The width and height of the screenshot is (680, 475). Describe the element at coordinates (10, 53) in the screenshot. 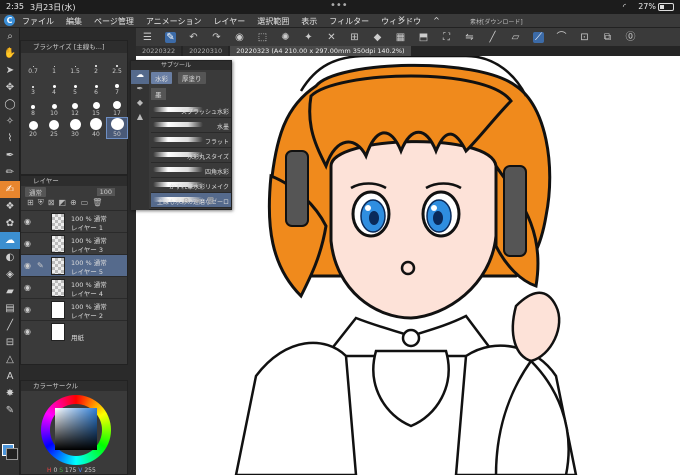

I see `hand-icon: ✋` at that location.